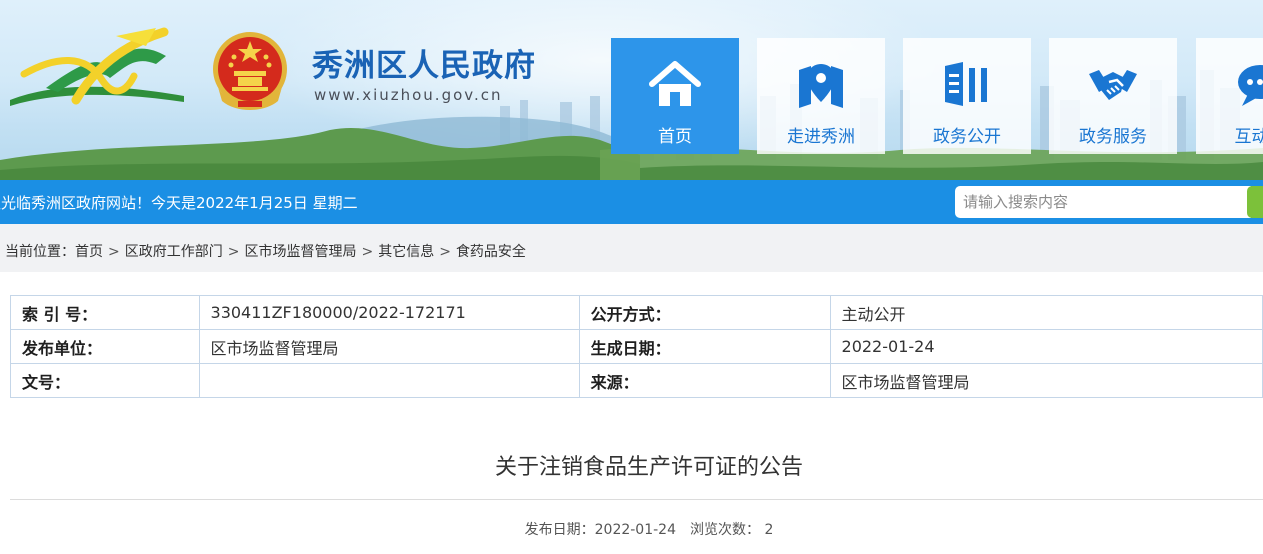 Image resolution: width=1263 pixels, height=554 pixels. What do you see at coordinates (704, 346) in the screenshot?
I see `generated-date-label: 生成日期：` at bounding box center [704, 346].